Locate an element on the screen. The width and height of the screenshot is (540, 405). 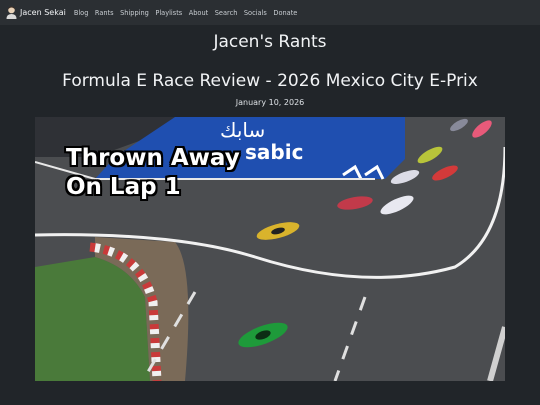
nav-link-shipping: Shipping is located at coordinates (134, 13).